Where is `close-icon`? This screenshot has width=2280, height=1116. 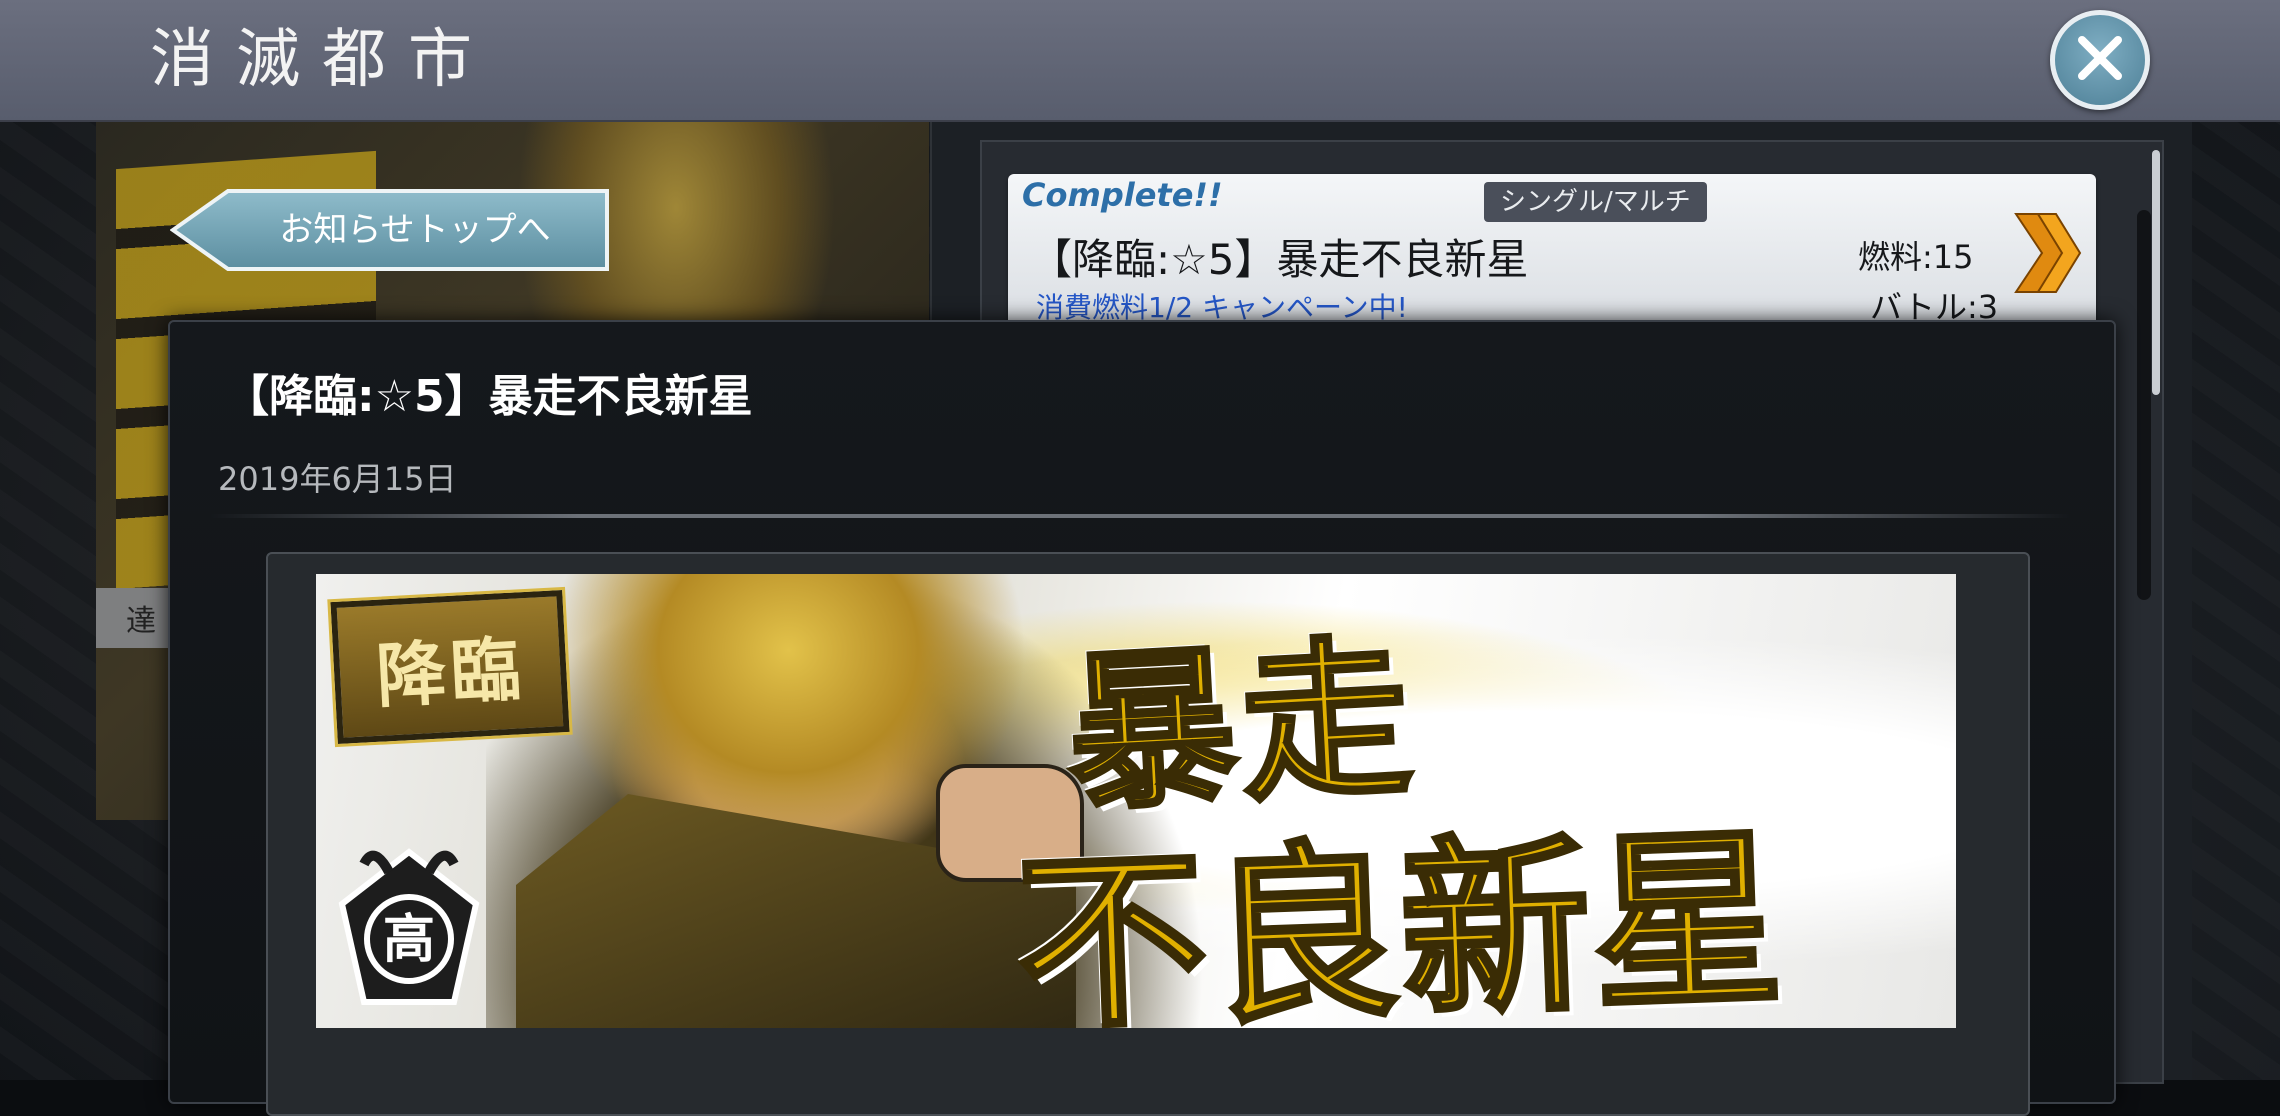
close-icon is located at coordinates (2100, 60).